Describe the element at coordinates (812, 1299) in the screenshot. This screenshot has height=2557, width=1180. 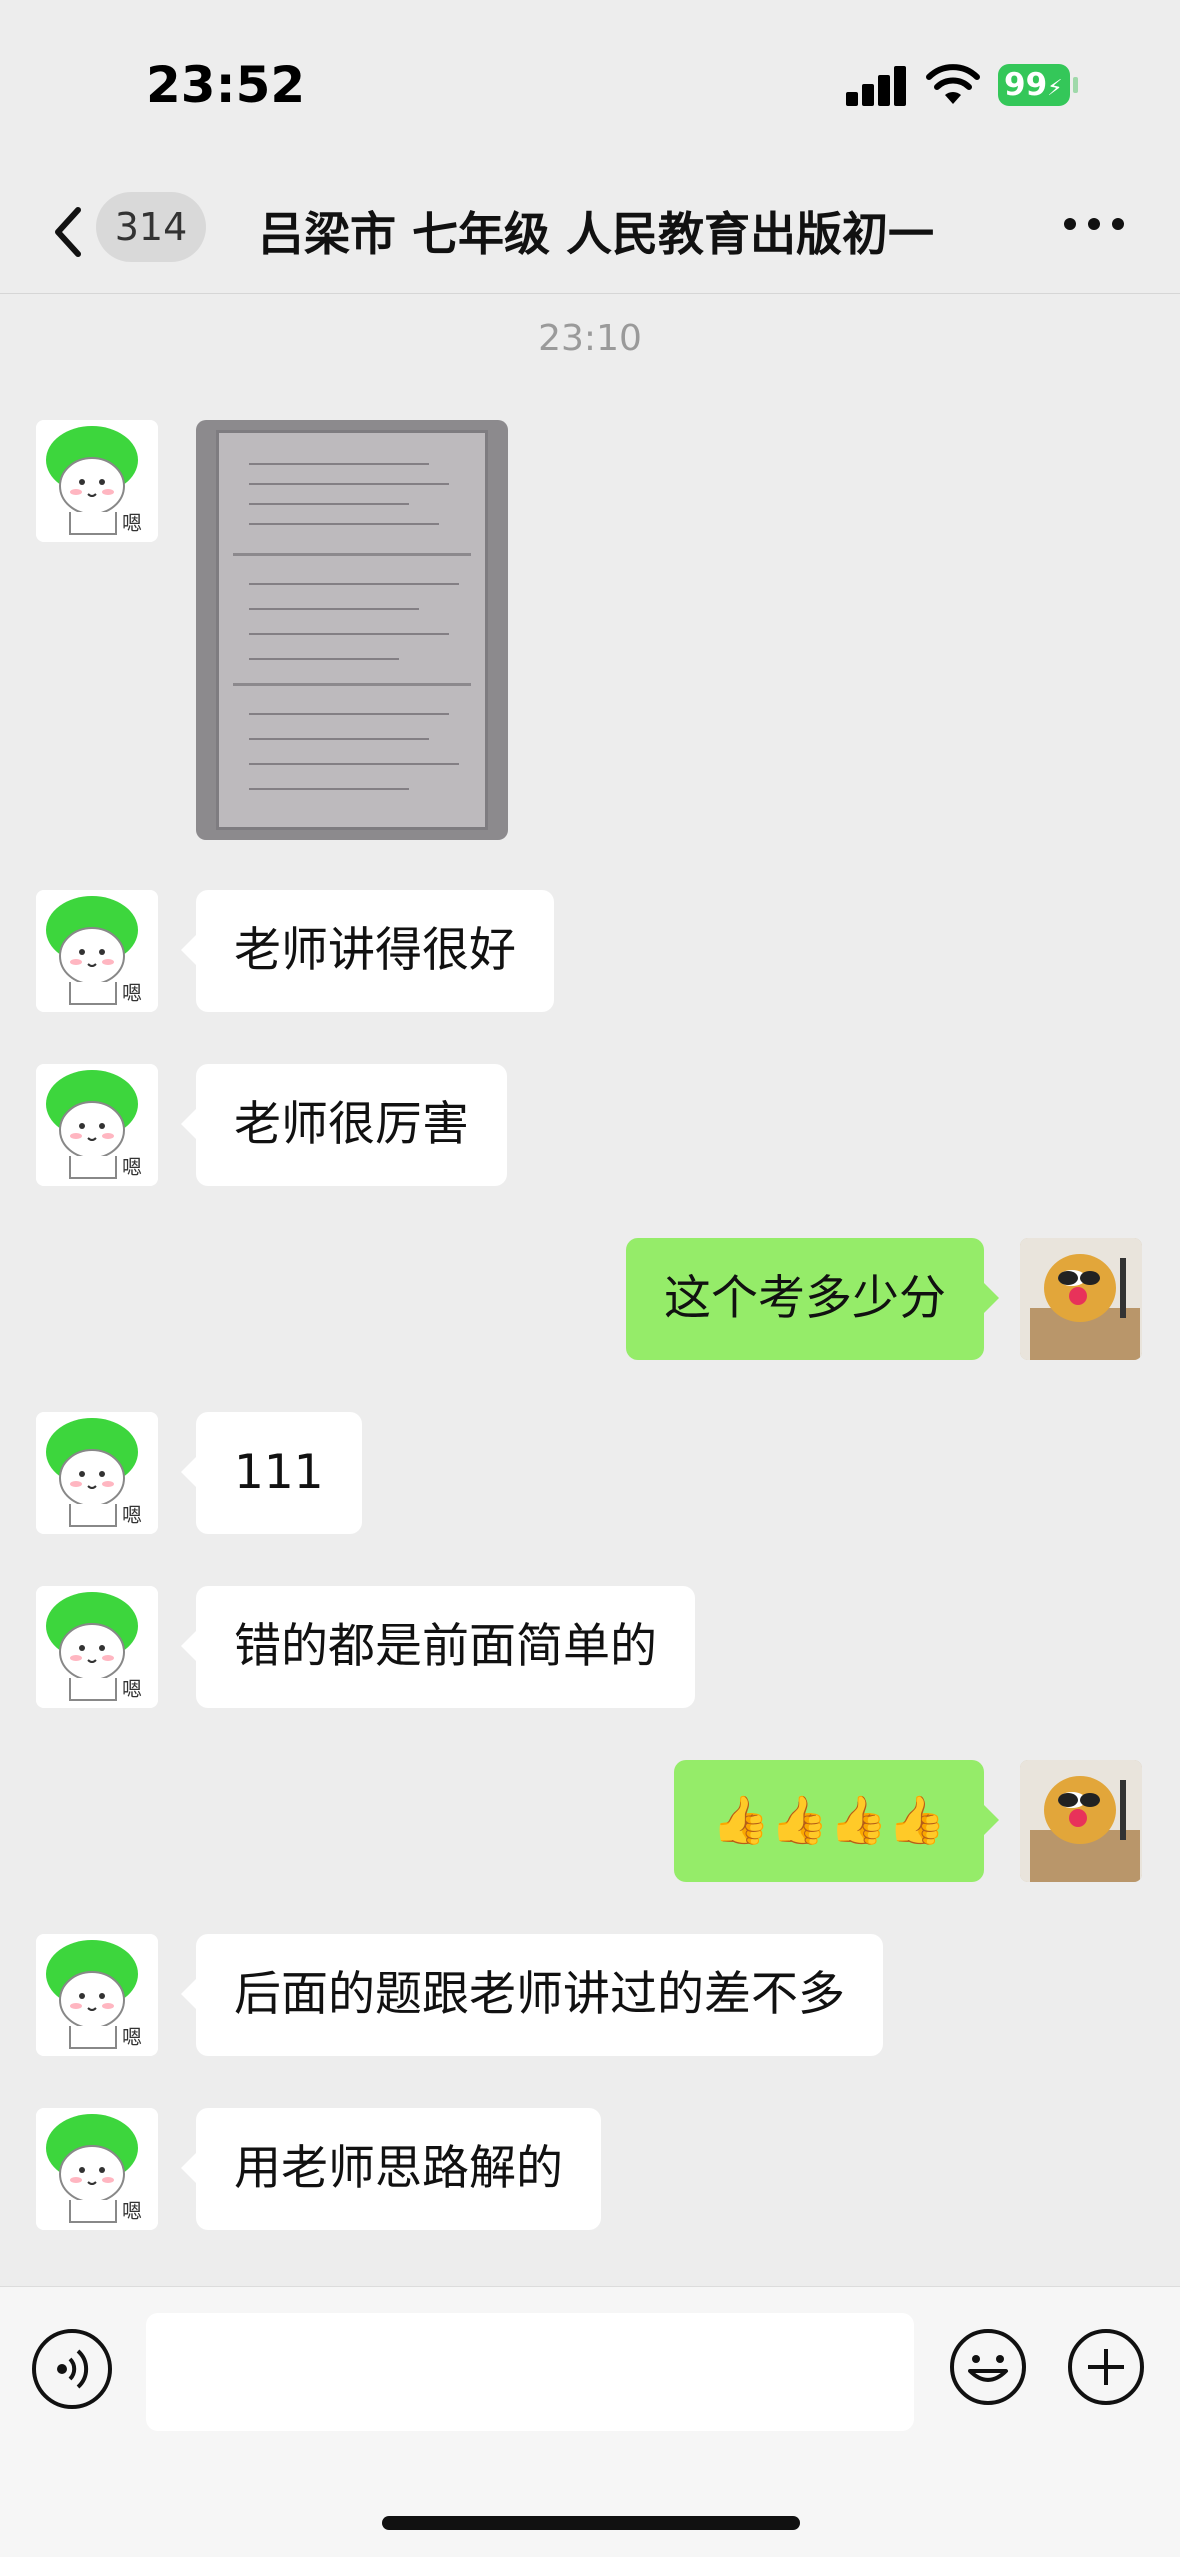
I see `message-bubble-self: 这个考多少分` at that location.